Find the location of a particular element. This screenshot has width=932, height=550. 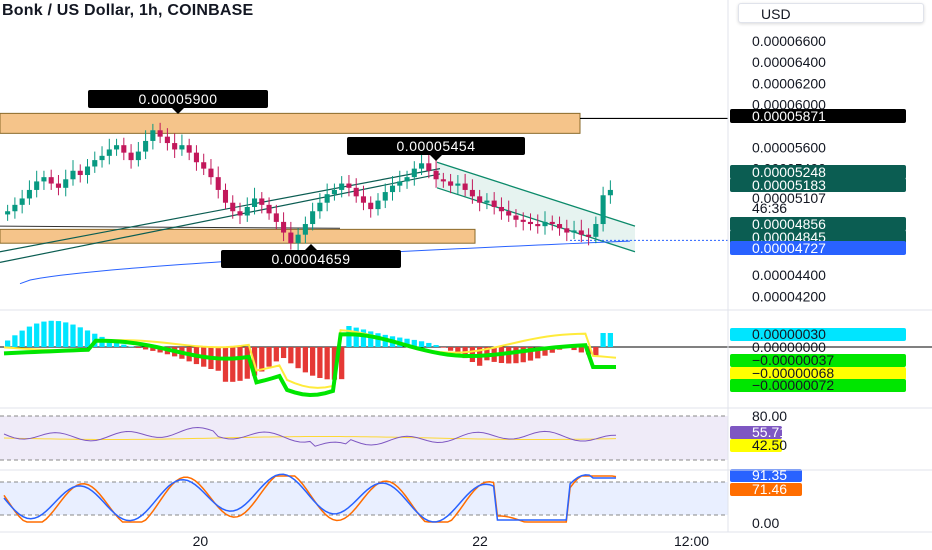

price-tag-label: 0.00005871 is located at coordinates (789, 116).